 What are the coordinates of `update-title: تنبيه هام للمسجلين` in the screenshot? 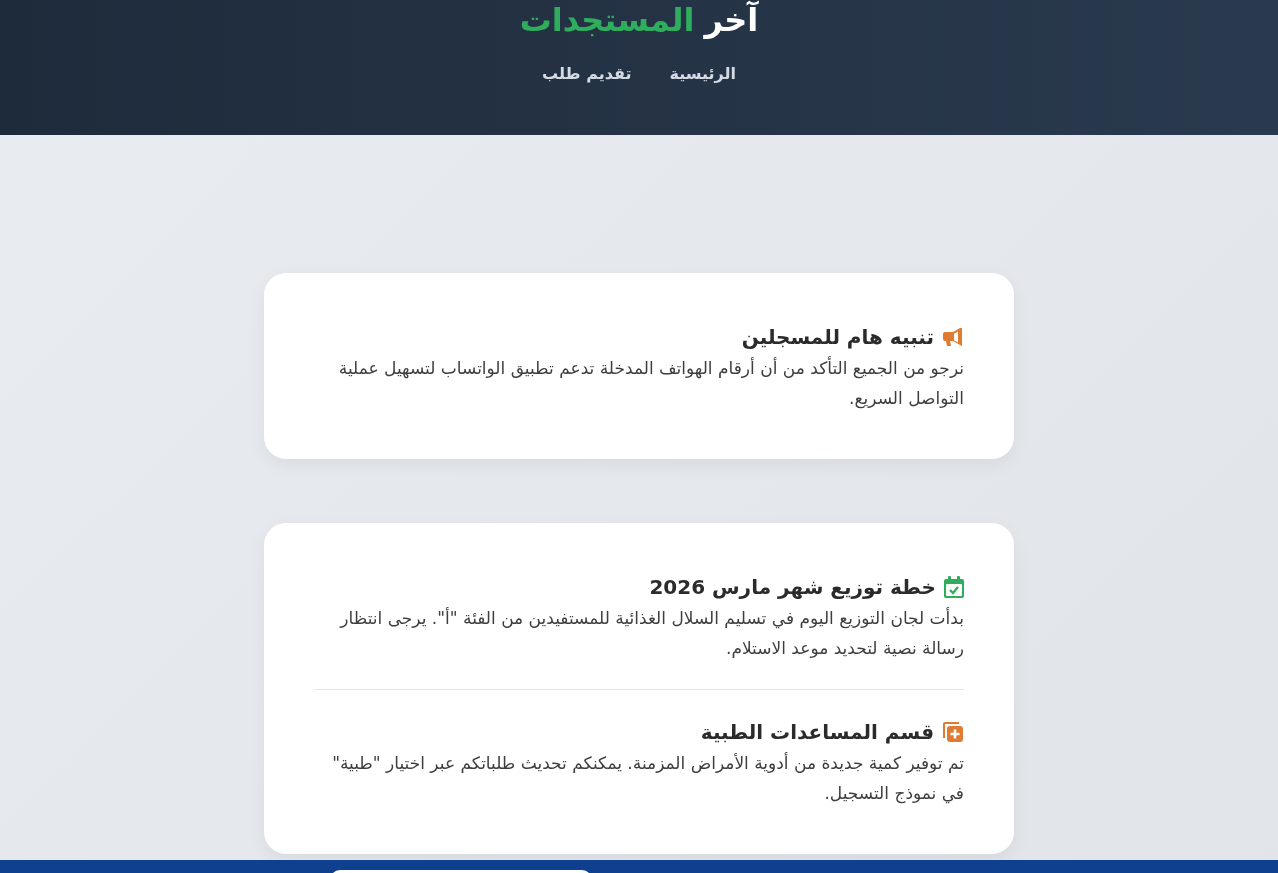 It's located at (837, 337).